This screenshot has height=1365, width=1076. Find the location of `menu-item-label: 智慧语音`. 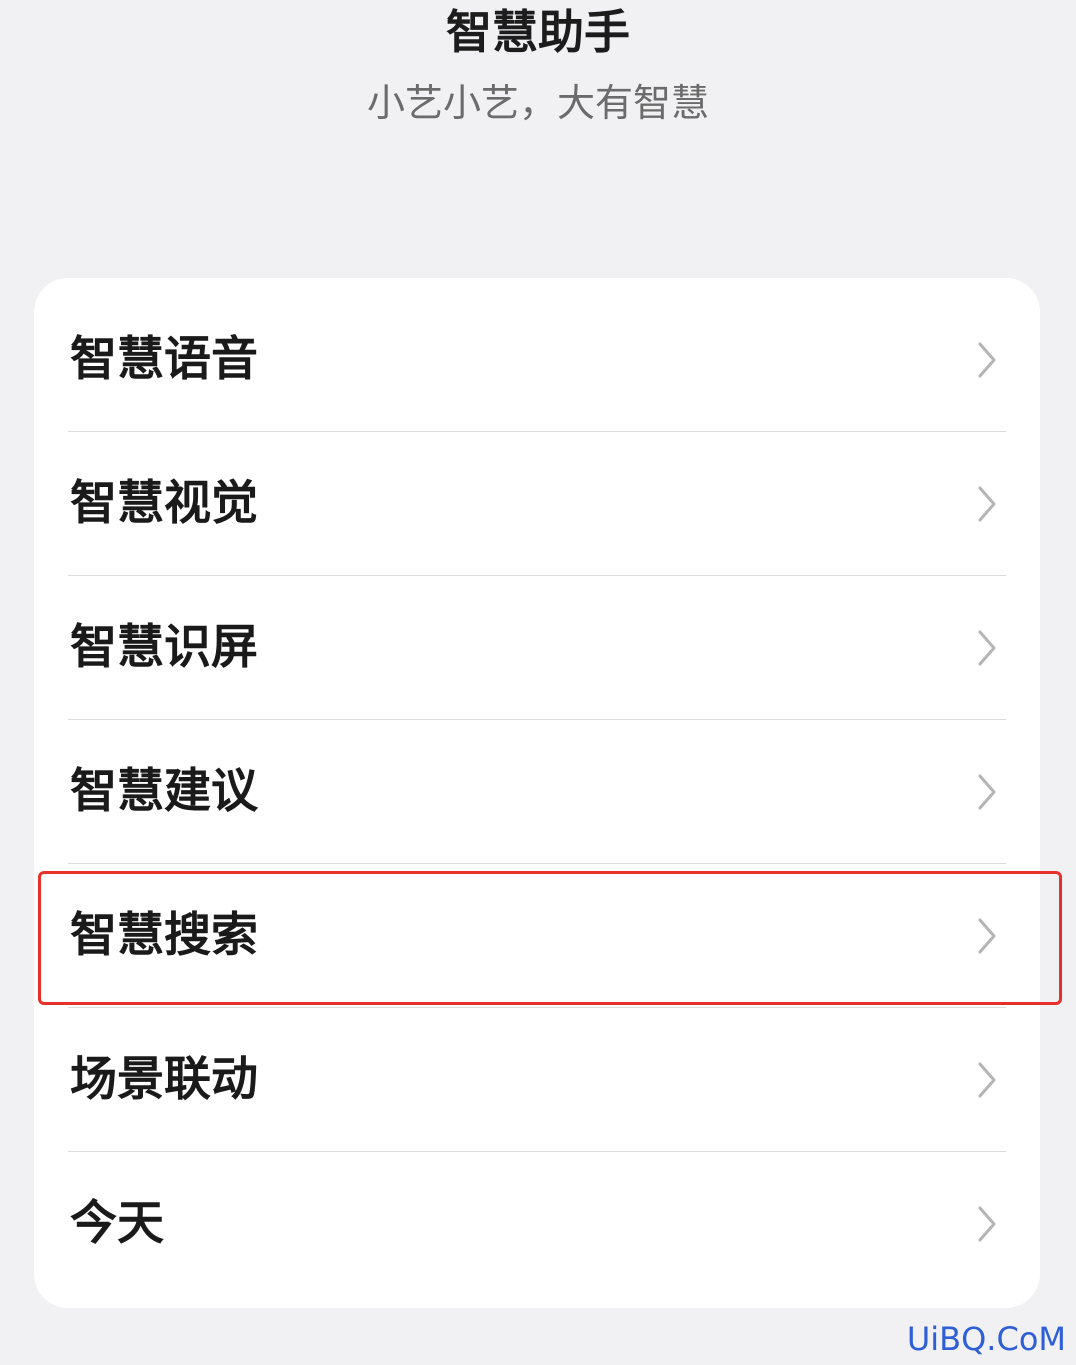

menu-item-label: 智慧语音 is located at coordinates (164, 359).